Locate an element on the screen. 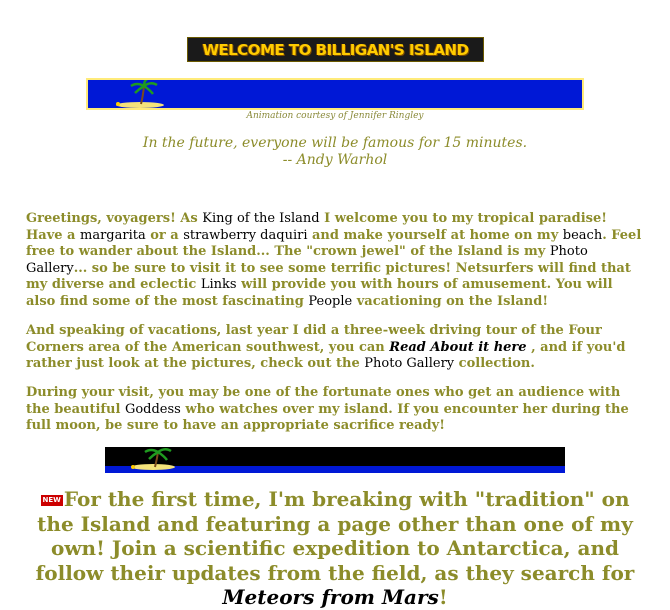  island-animation-banner is located at coordinates (335, 94).